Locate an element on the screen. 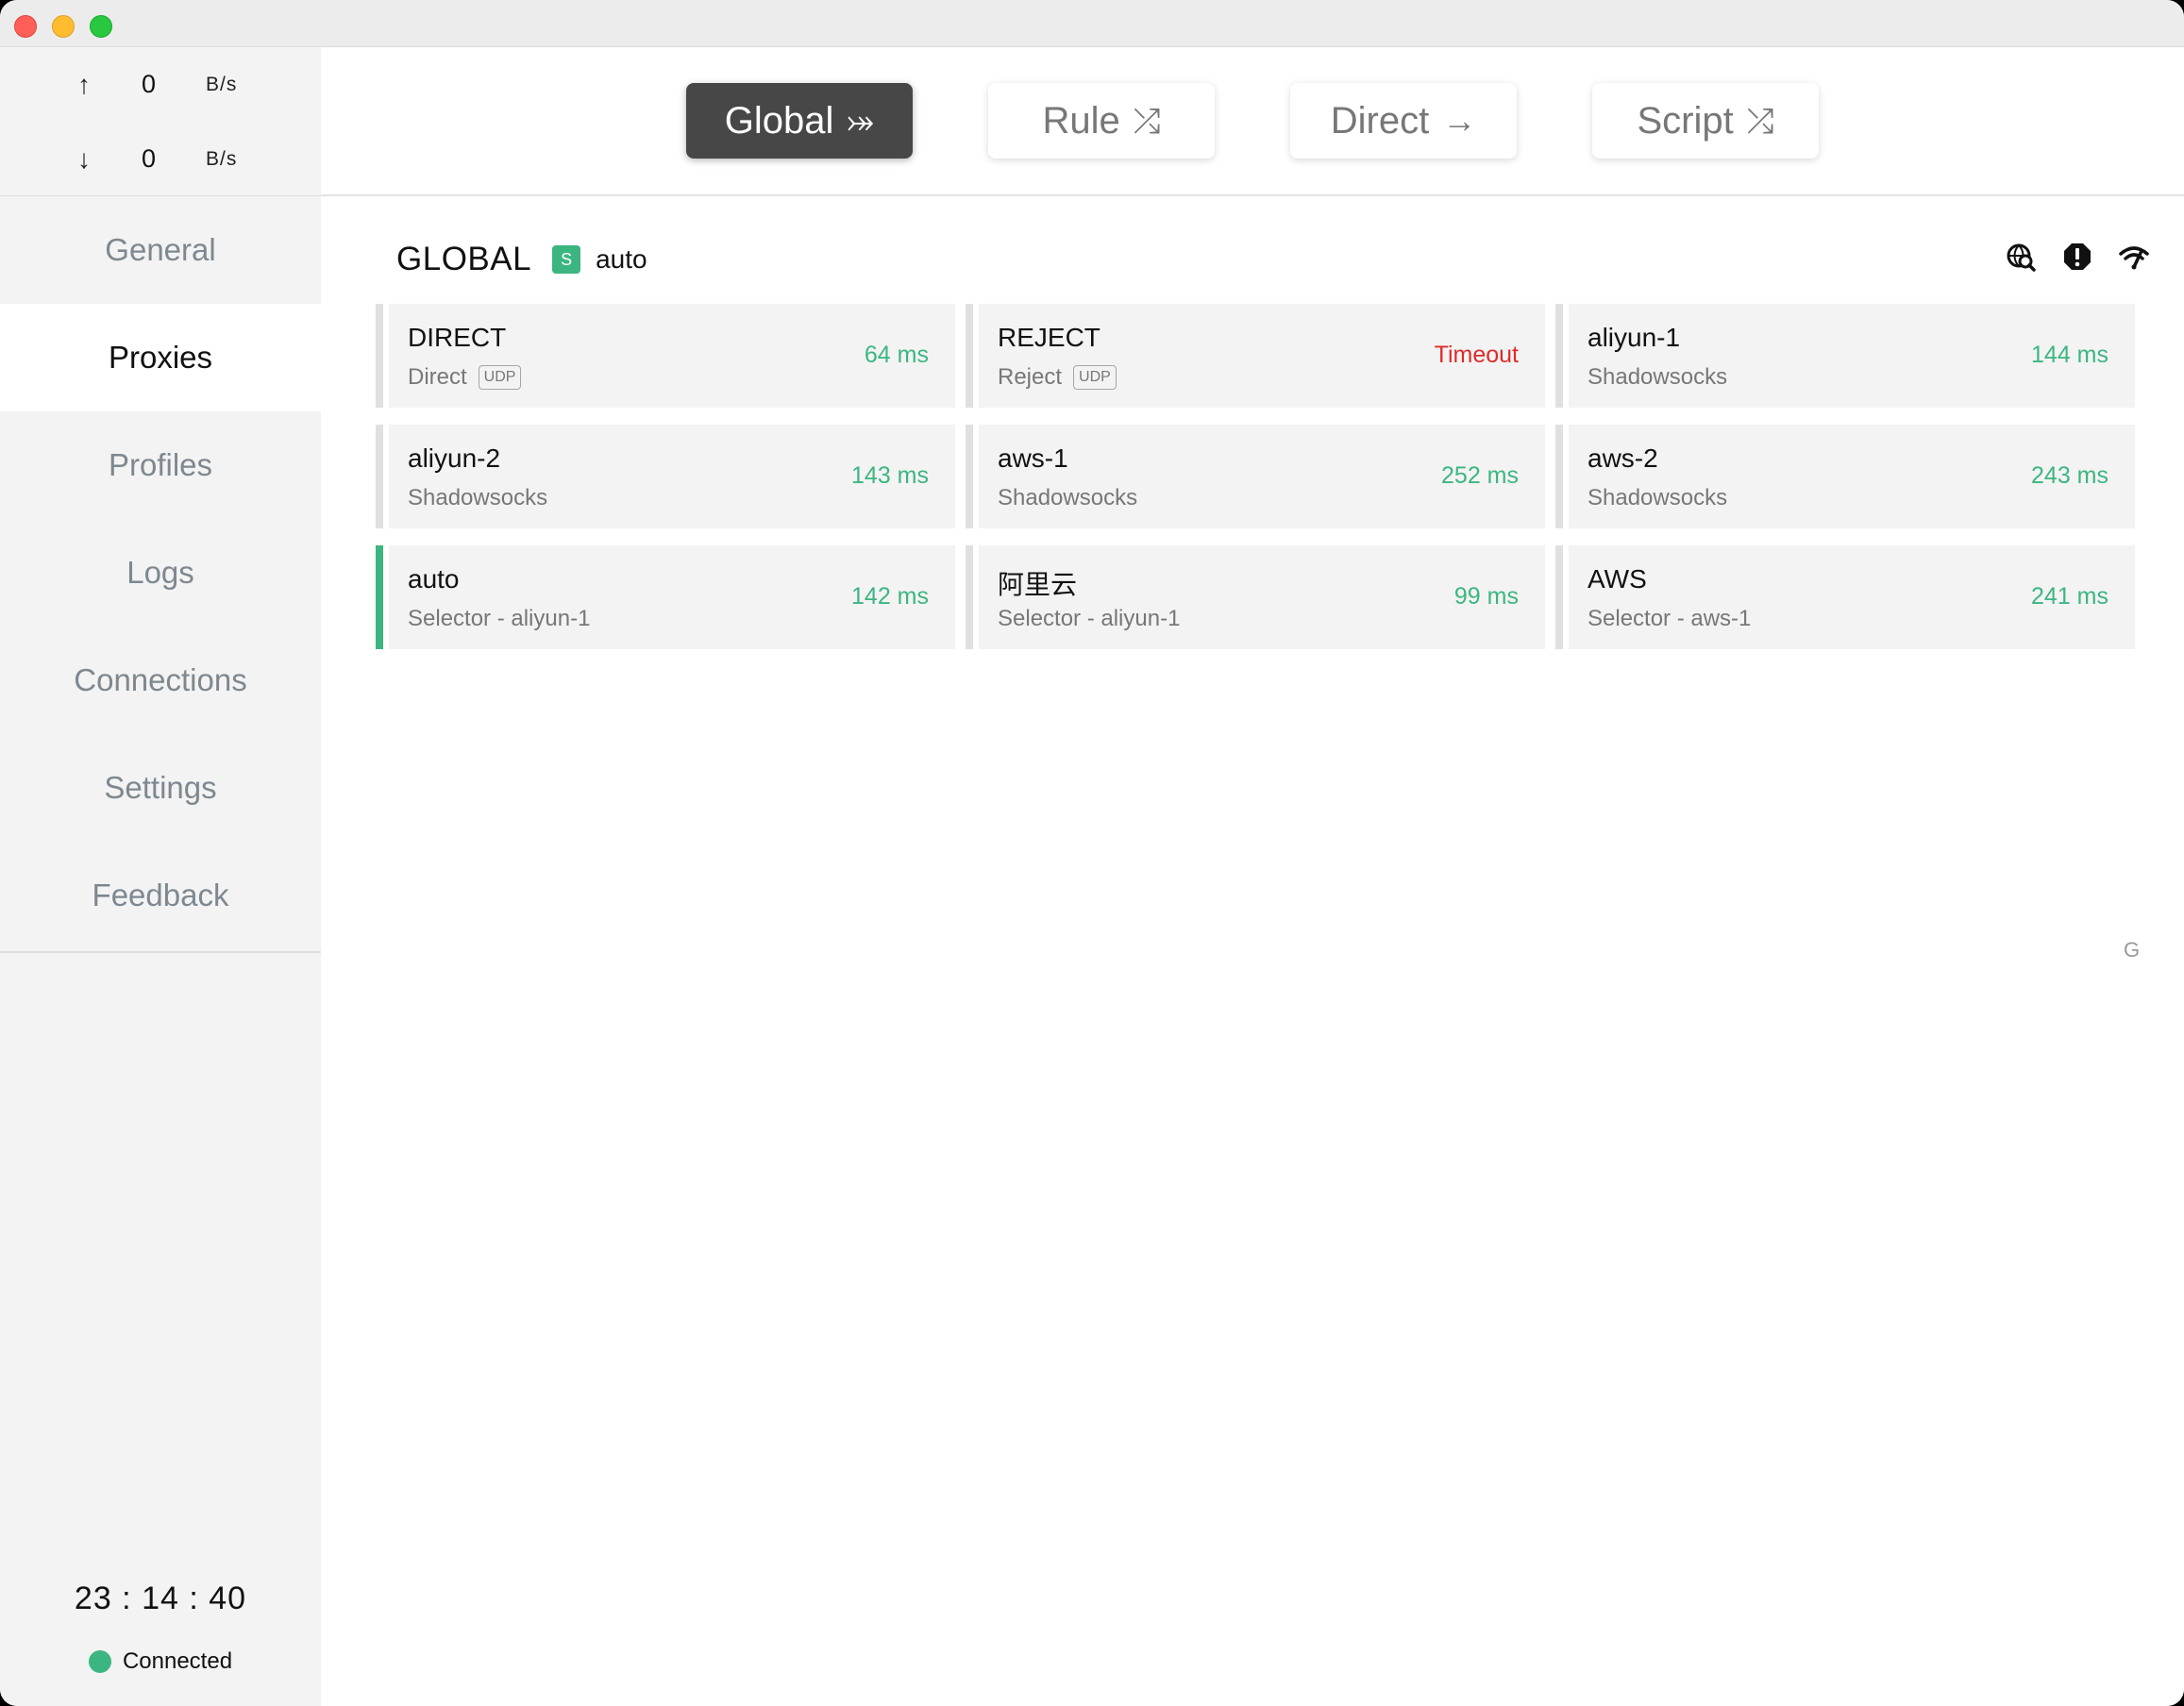 This screenshot has width=2184, height=1706. sidebar-item-connections: Connections is located at coordinates (160, 680).